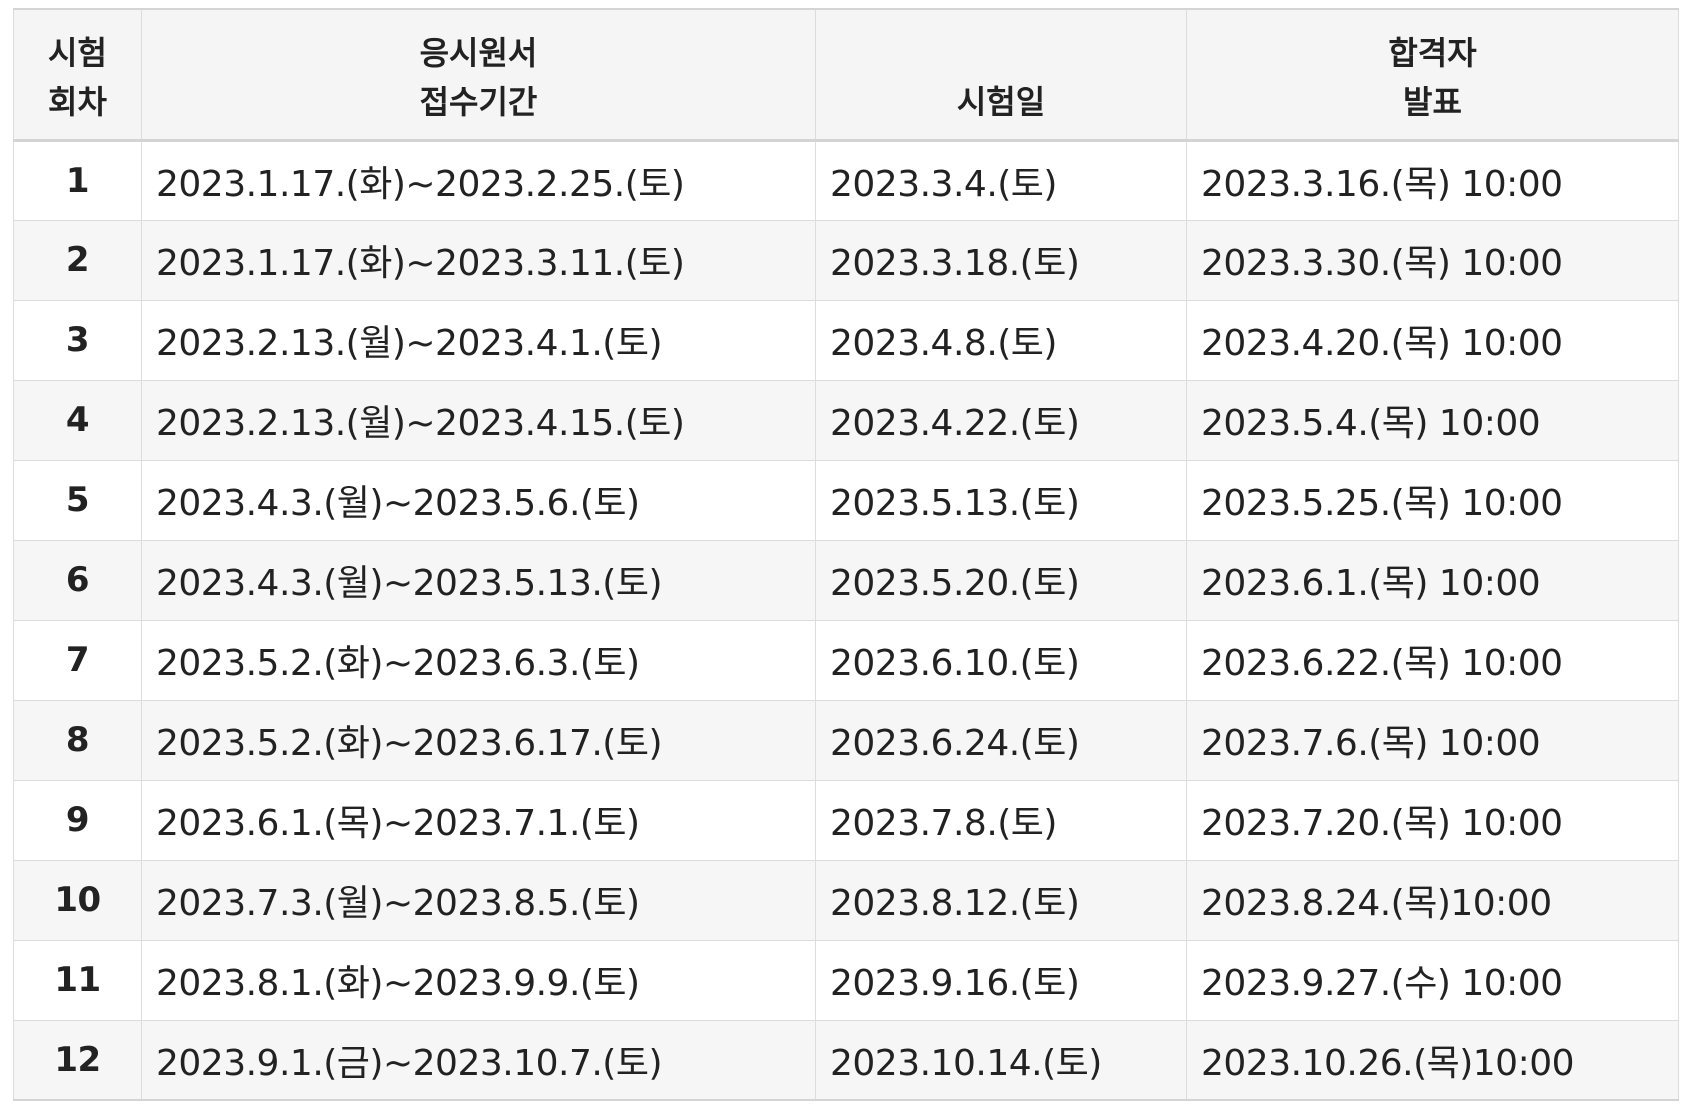 This screenshot has height=1109, width=1686. What do you see at coordinates (1432, 52) in the screenshot?
I see `header-announcement-line1: 합격자` at bounding box center [1432, 52].